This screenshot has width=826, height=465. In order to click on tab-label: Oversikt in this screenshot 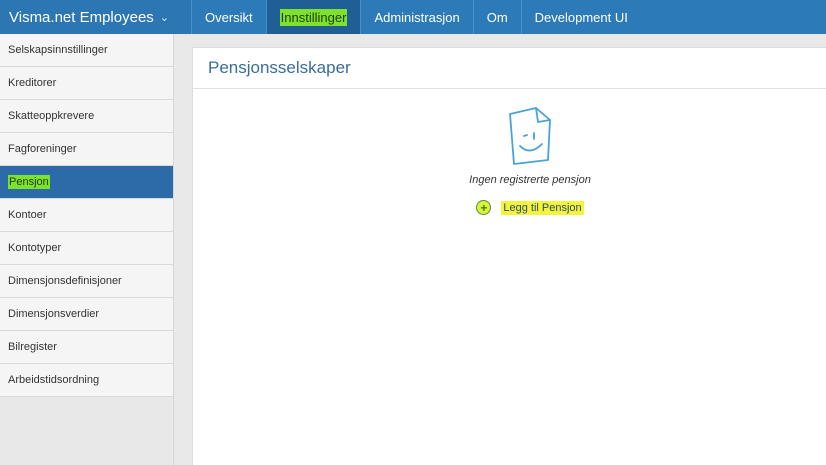, I will do `click(229, 17)`.